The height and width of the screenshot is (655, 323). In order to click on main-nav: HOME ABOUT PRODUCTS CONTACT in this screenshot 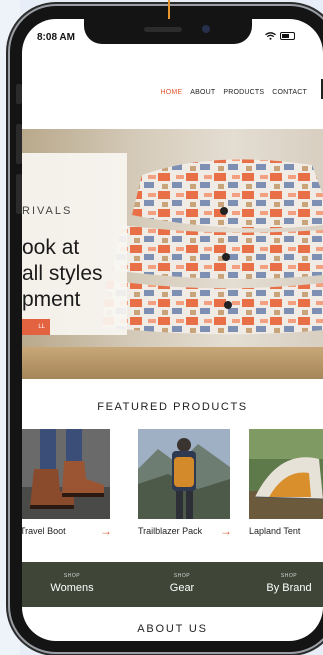, I will do `click(233, 92)`.